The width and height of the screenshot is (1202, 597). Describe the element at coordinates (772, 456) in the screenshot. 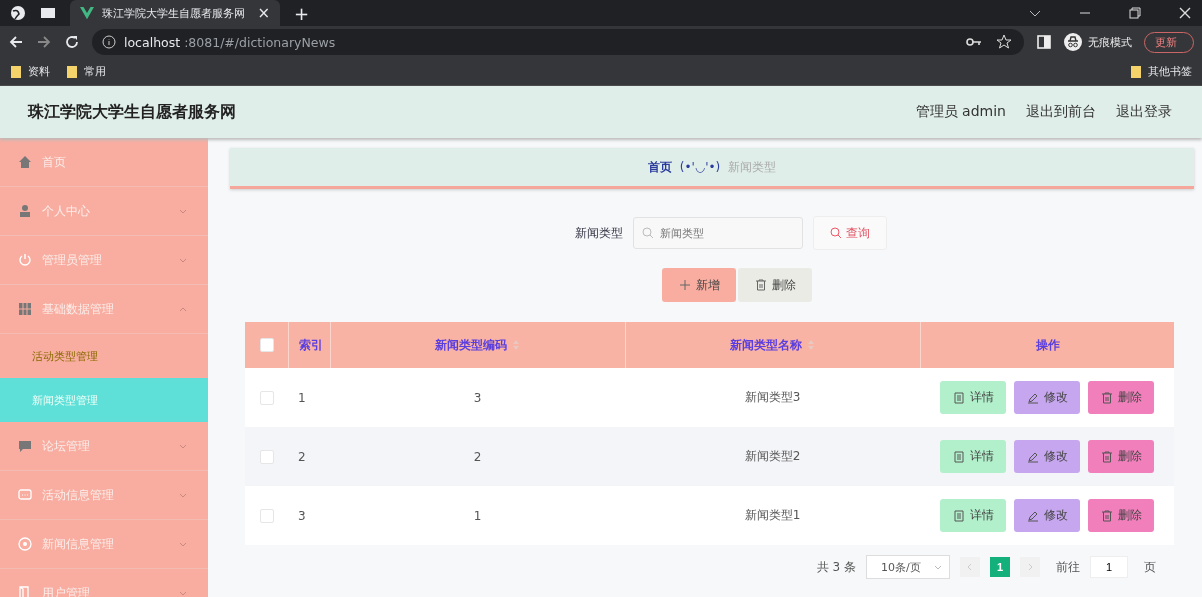

I see `table-cell: 新闻类型2` at that location.